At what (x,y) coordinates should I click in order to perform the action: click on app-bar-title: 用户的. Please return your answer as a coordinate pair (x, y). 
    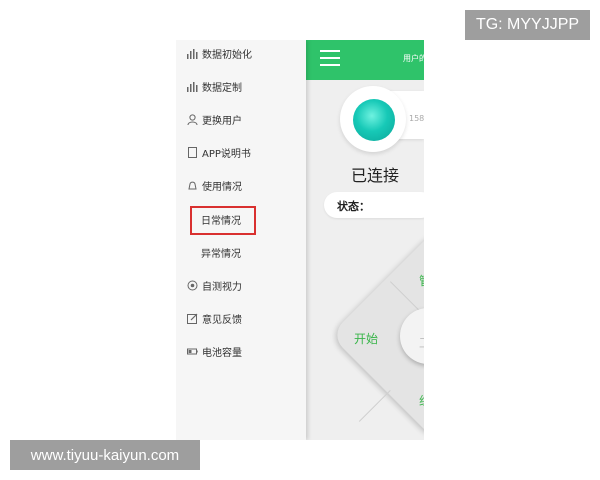
    Looking at the image, I should click on (413, 58).